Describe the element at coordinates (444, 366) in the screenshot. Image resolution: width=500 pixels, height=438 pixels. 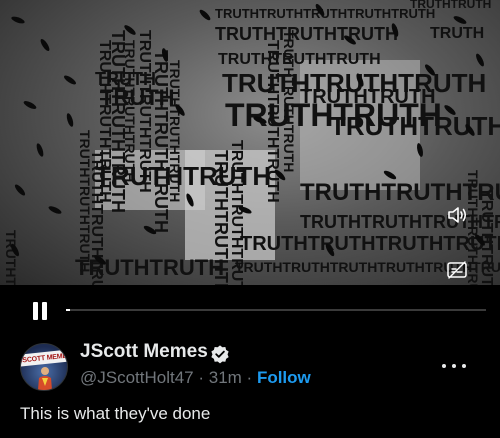
I see `more-options-icon` at that location.